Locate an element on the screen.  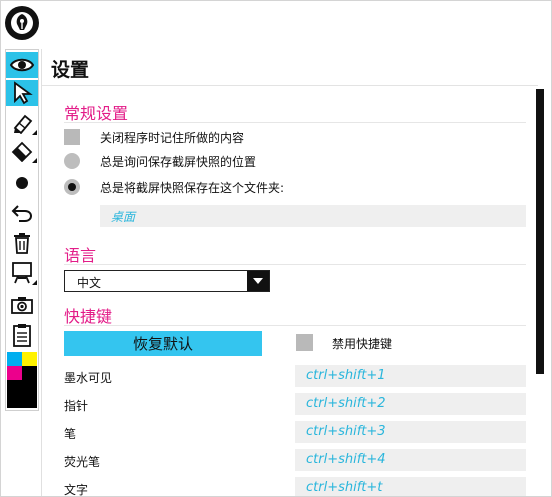
option-label: 禁用快捷键 is located at coordinates (362, 344).